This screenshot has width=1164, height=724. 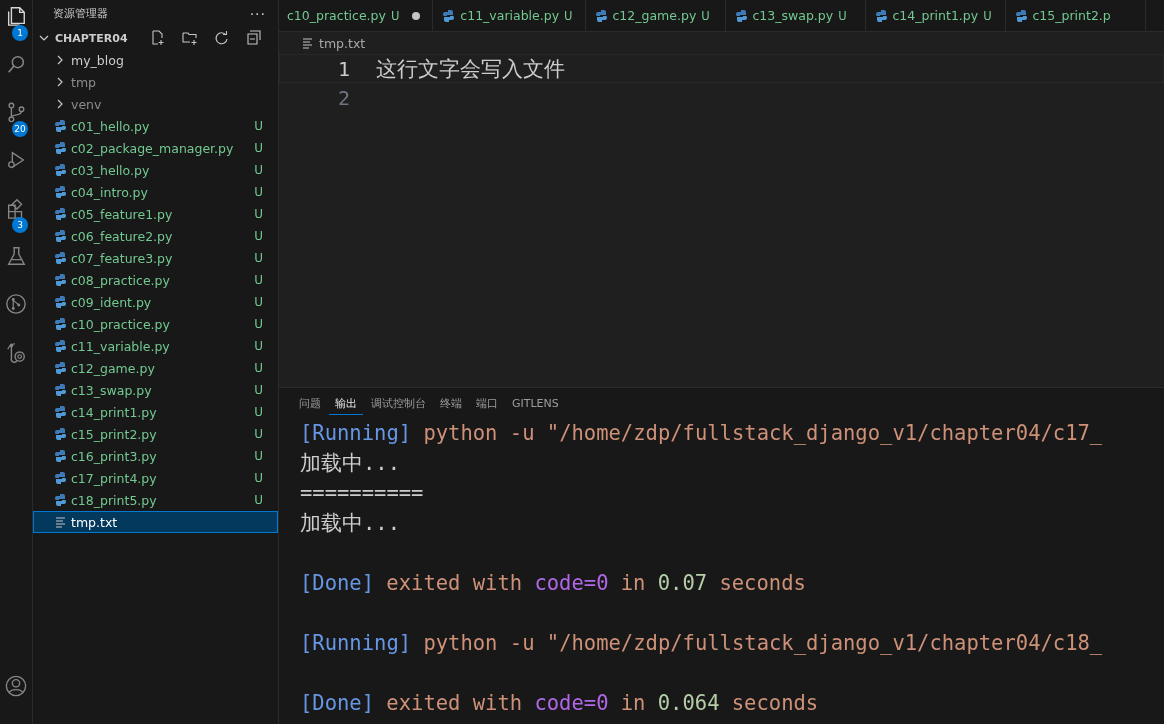 I want to click on editor-tab: c14_print1.py U, so click(x=935, y=15).